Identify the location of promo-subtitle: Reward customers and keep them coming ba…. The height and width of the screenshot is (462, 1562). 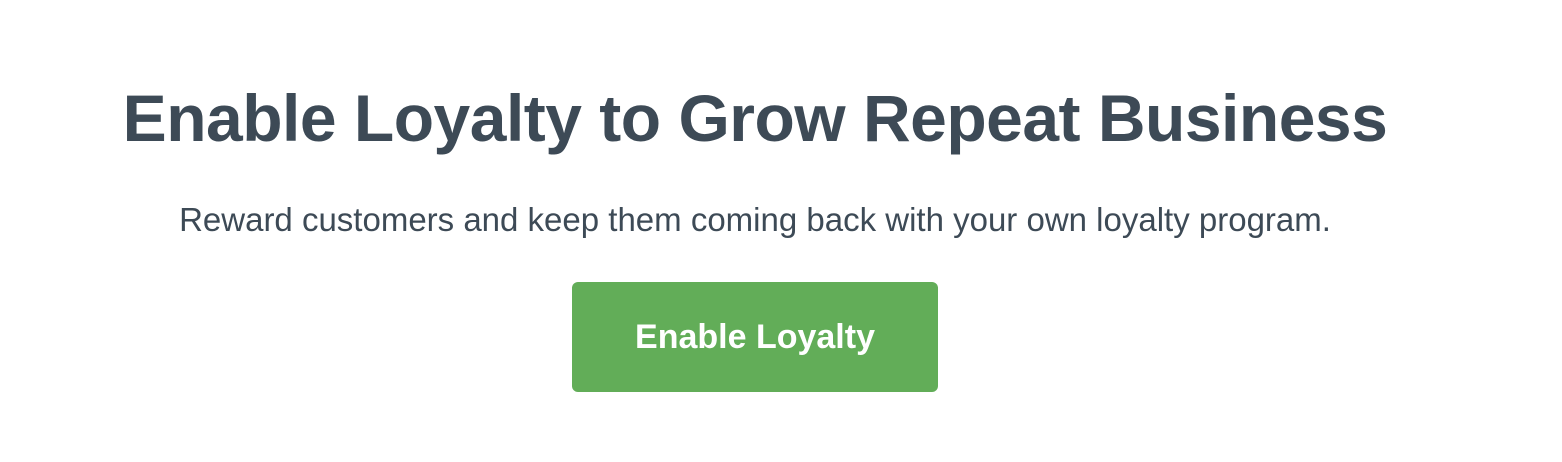
(755, 219).